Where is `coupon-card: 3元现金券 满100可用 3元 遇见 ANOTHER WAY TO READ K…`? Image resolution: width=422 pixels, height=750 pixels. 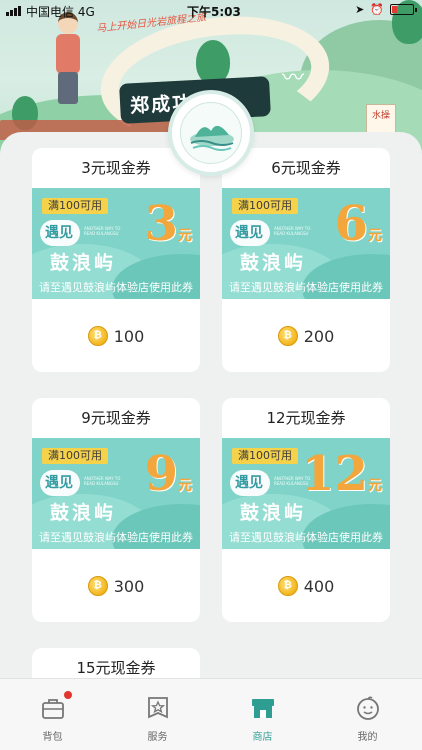 coupon-card: 3元现金券 满100可用 3元 遇见 ANOTHER WAY TO READ K… is located at coordinates (116, 260).